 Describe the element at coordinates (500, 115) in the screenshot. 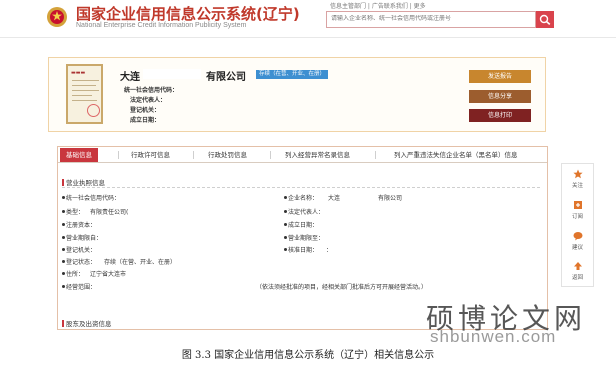

I see `print-info-button: 信息打印` at that location.